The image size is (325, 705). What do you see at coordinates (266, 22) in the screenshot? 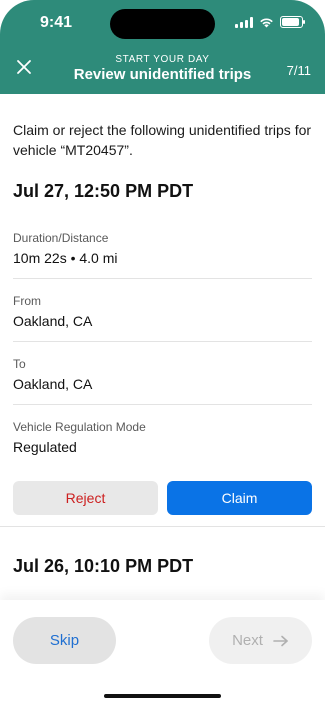
I see `wifi-icon` at bounding box center [266, 22].